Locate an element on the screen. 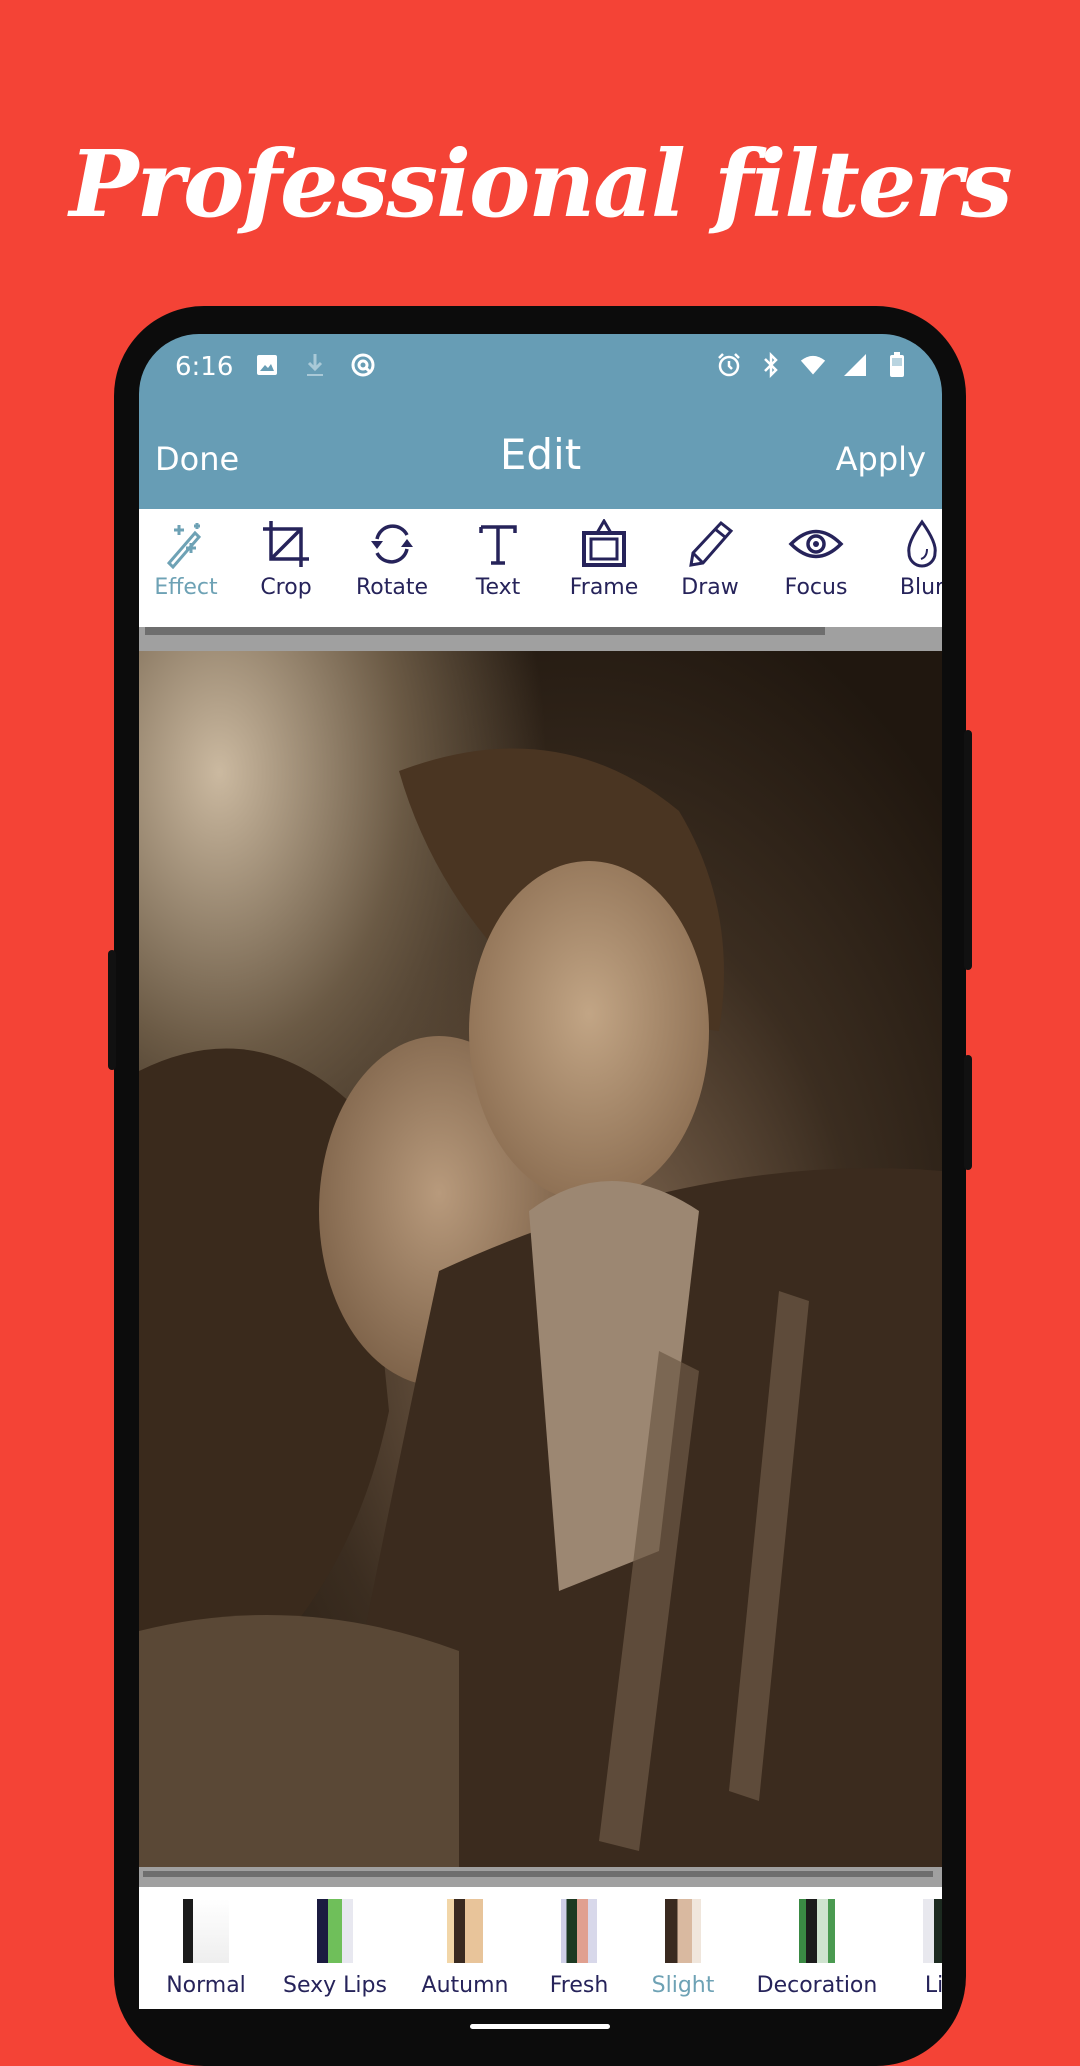 This screenshot has height=2066, width=1080. top-bar: 6:16 Done Edit Apply is located at coordinates (540, 421).